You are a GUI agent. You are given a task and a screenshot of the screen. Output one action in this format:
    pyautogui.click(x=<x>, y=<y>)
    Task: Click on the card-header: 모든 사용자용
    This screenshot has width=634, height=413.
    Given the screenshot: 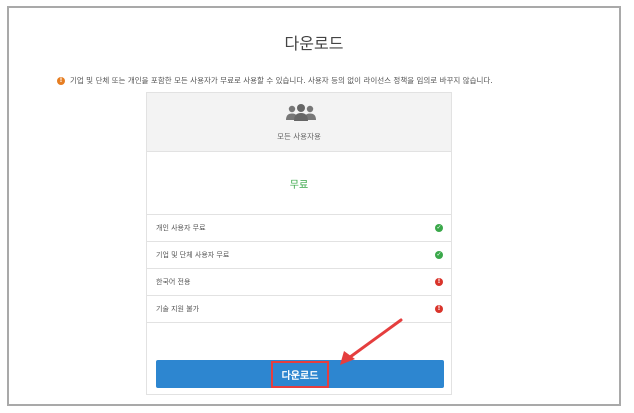 What is the action you would take?
    pyautogui.click(x=299, y=122)
    